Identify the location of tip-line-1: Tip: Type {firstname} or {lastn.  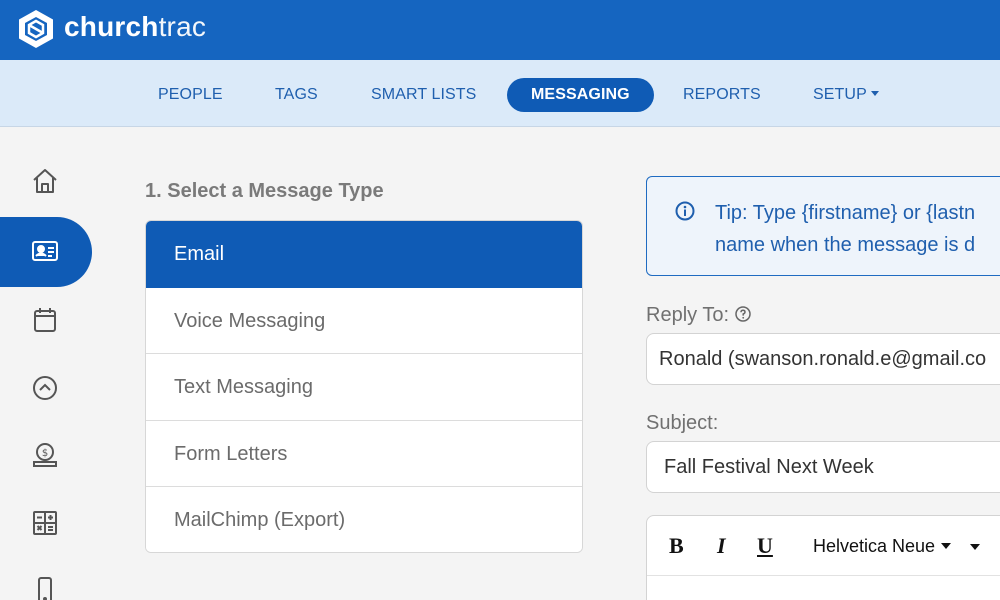
(845, 213).